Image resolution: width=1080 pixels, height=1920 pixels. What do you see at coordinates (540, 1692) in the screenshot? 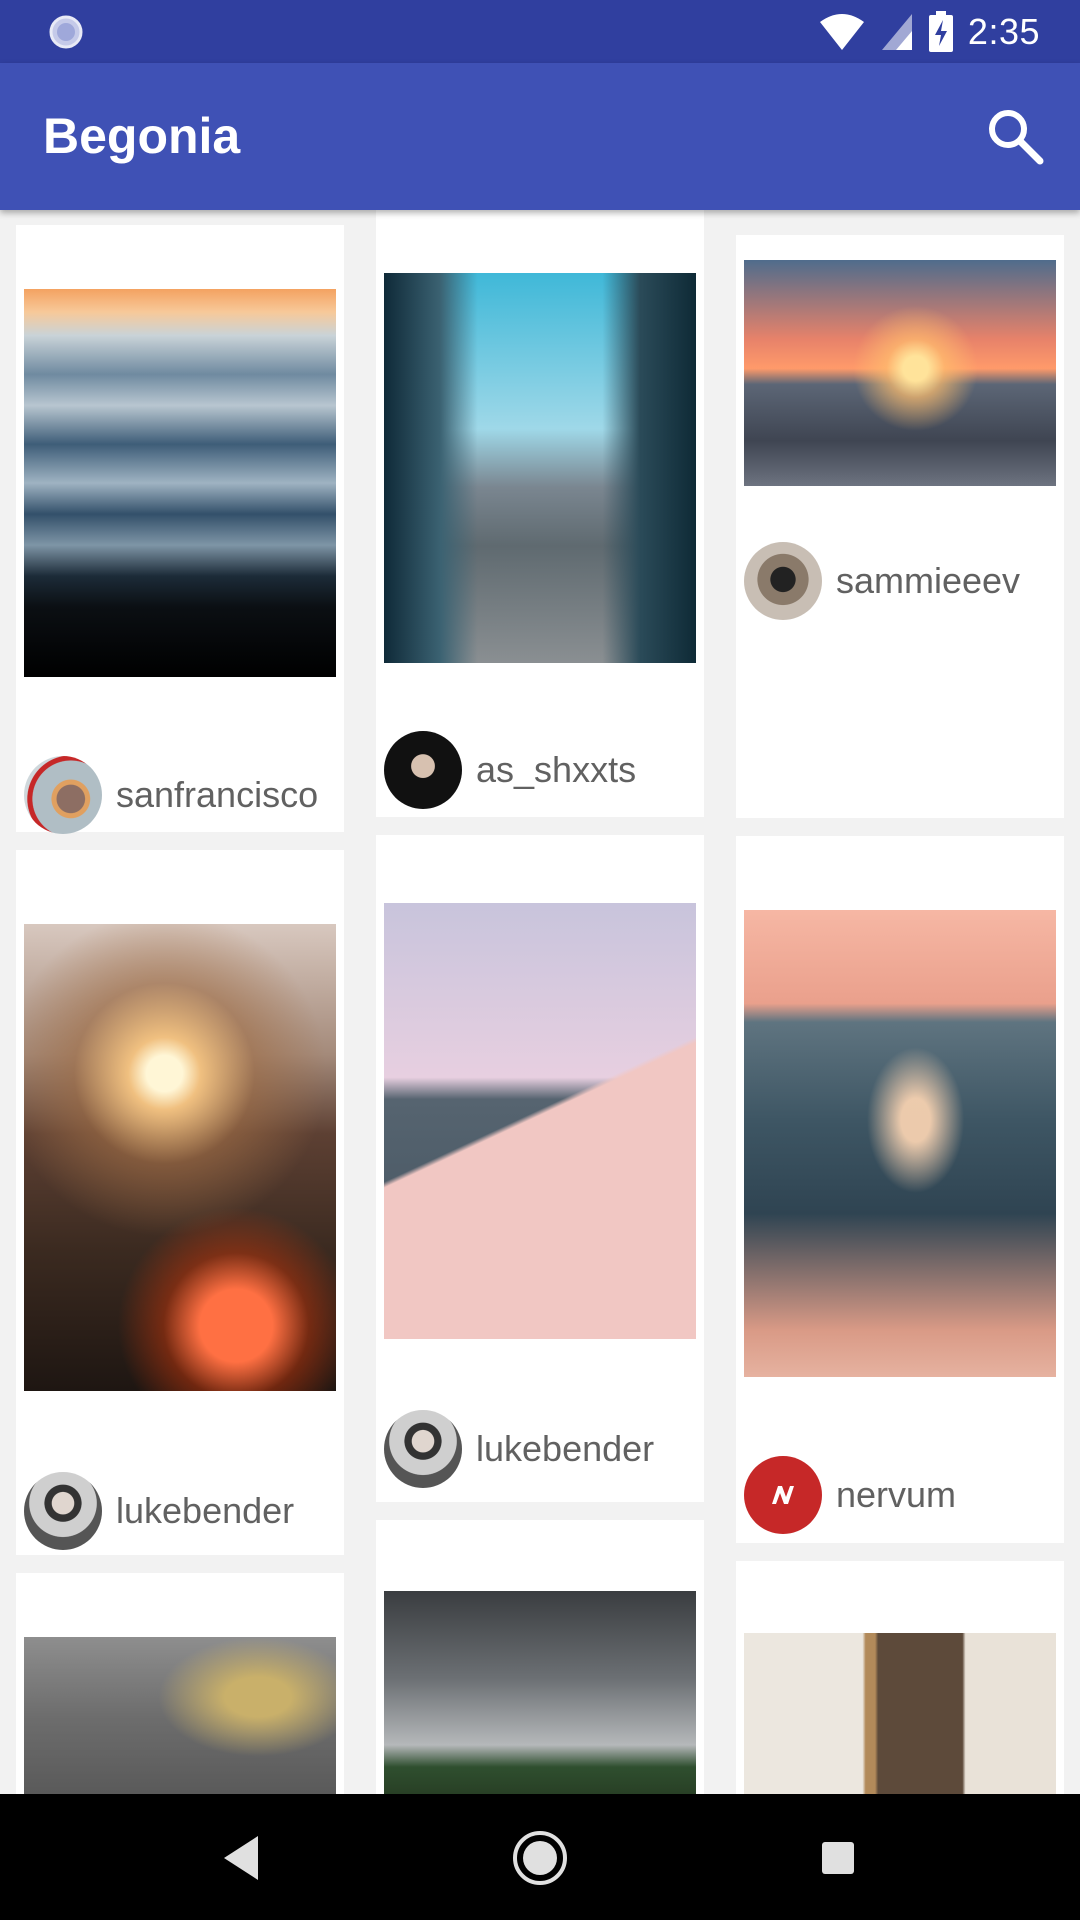
I see `photo-church-hill` at bounding box center [540, 1692].